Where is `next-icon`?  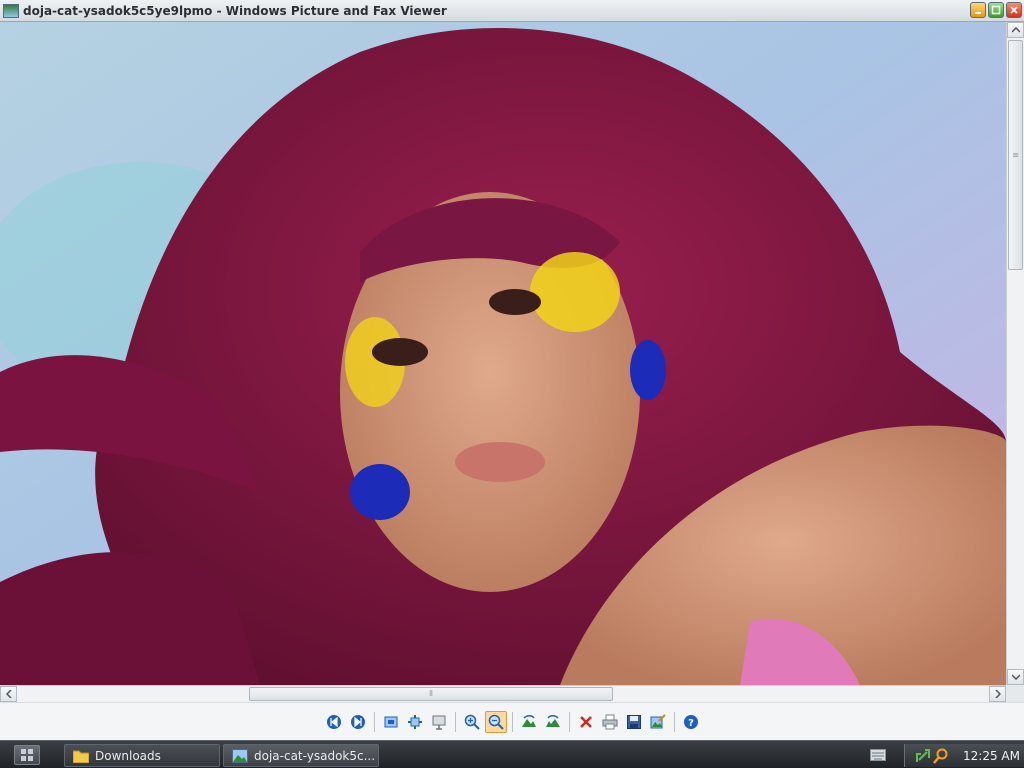
next-icon is located at coordinates (357, 721).